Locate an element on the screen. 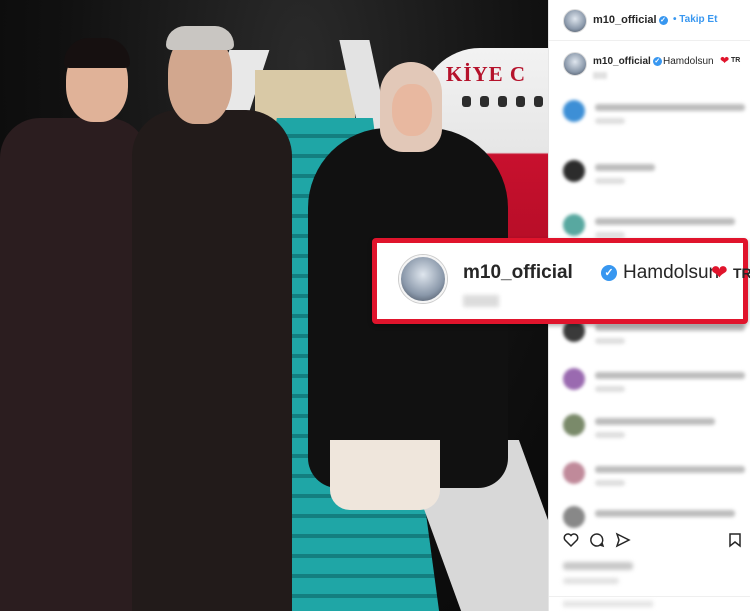 This screenshot has height=612, width=750. callout-username: m10_official is located at coordinates (518, 273).